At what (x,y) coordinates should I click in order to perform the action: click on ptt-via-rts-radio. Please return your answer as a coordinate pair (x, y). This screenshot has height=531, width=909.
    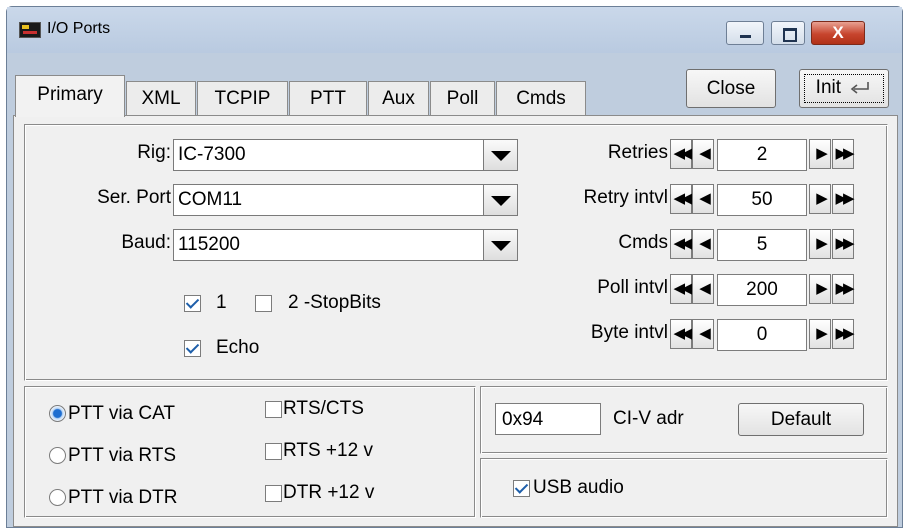
    Looking at the image, I should click on (57, 455).